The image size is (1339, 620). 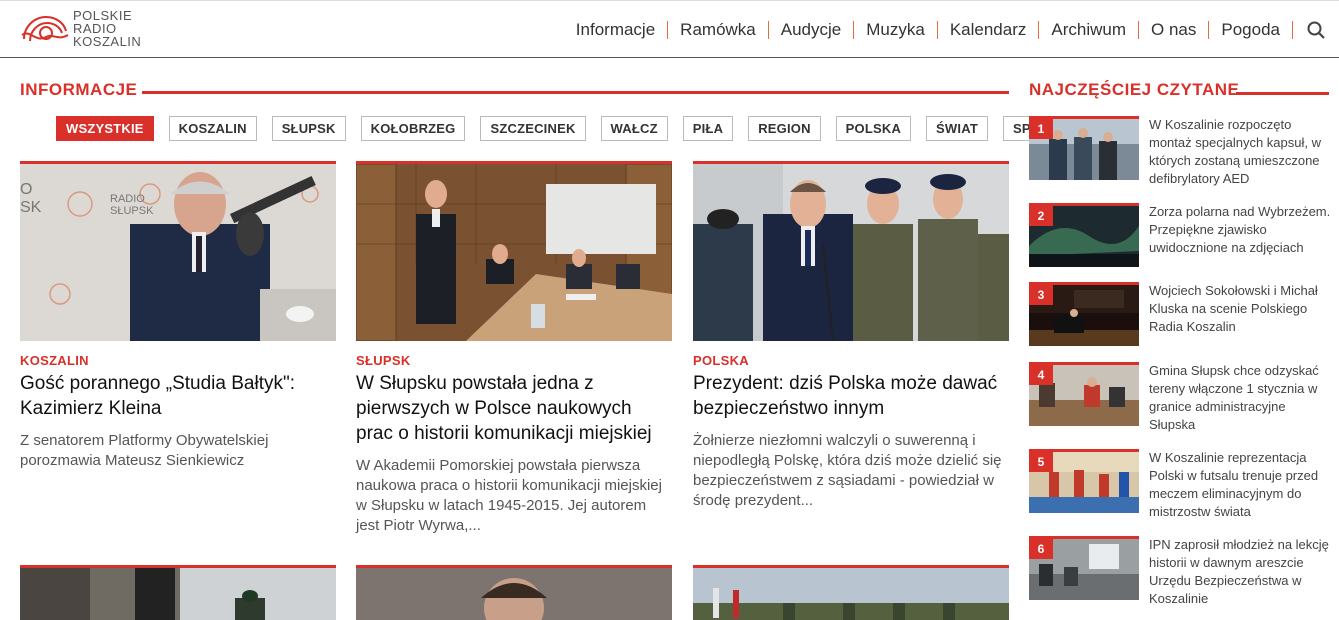 I want to click on most-read-thumb: 3, so click(x=1084, y=314).